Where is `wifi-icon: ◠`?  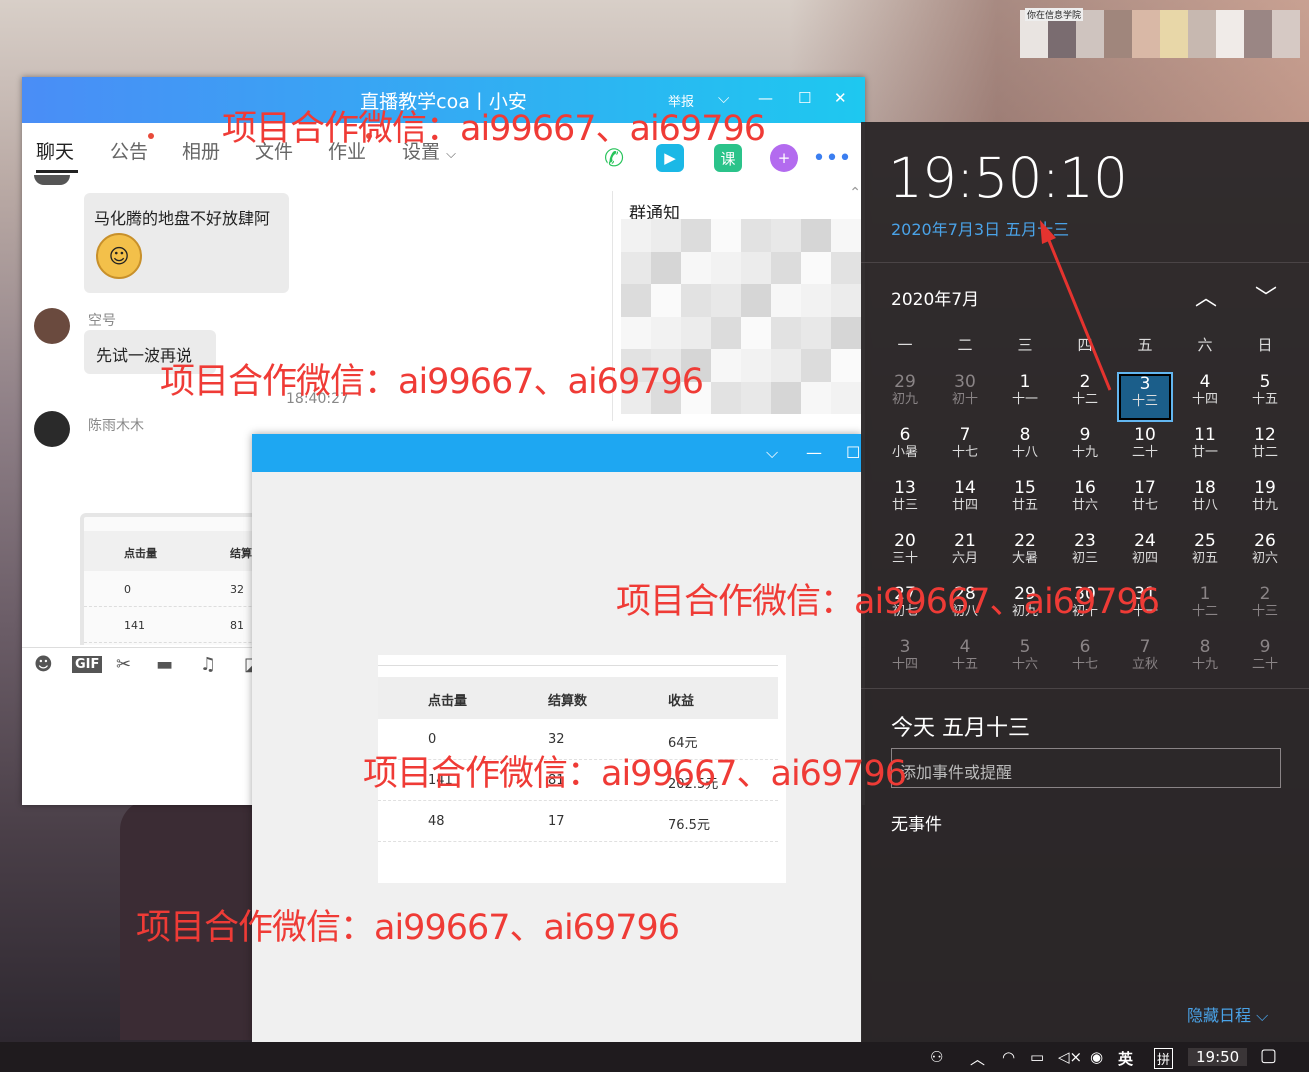
wifi-icon: ◠ is located at coordinates (1008, 1057).